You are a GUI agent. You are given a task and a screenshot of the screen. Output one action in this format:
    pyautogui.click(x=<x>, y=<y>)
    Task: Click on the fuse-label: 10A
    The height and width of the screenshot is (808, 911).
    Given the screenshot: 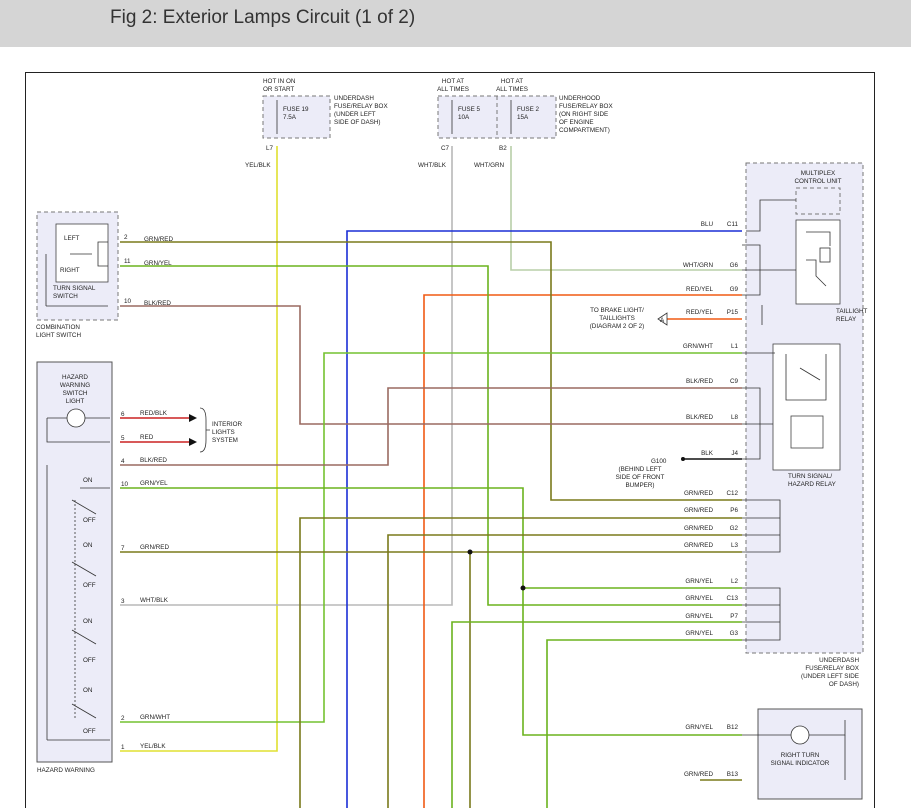 What is the action you would take?
    pyautogui.click(x=464, y=117)
    